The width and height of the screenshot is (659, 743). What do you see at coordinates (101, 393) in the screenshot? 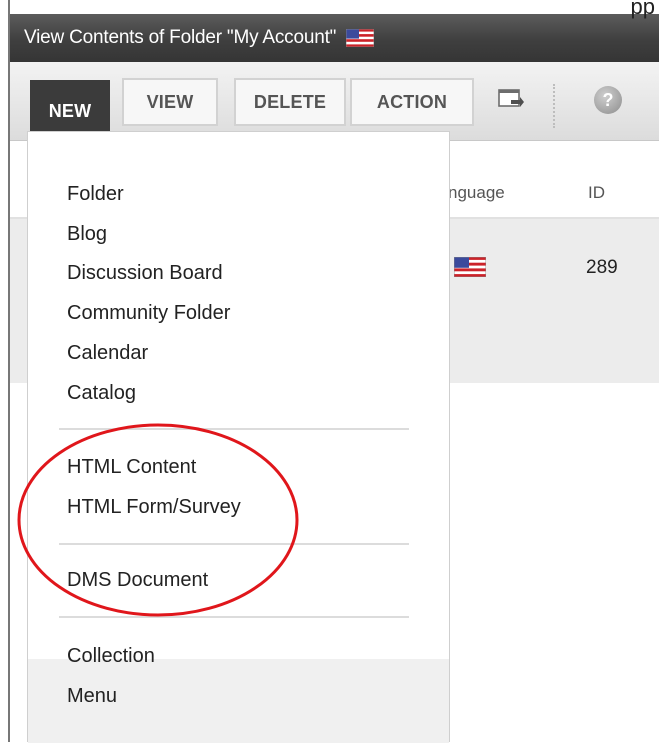
I see `menu-item-catalog: Catalog` at bounding box center [101, 393].